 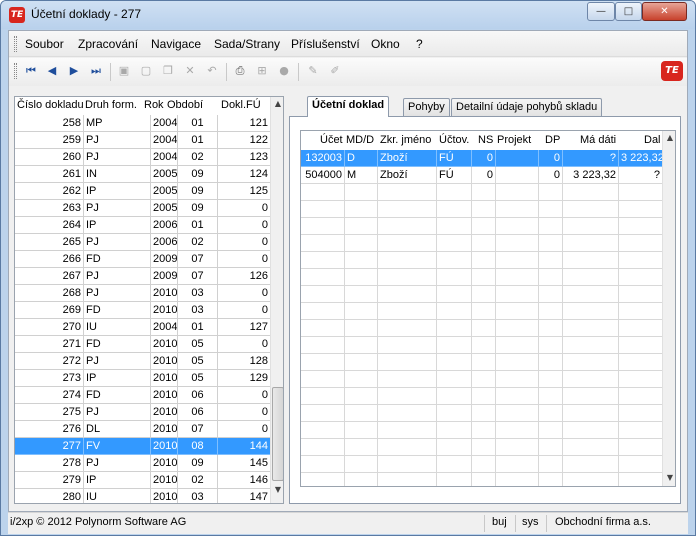 What do you see at coordinates (668, 308) in the screenshot?
I see `posting-grid-scrollbar: ▲ ▼` at bounding box center [668, 308].